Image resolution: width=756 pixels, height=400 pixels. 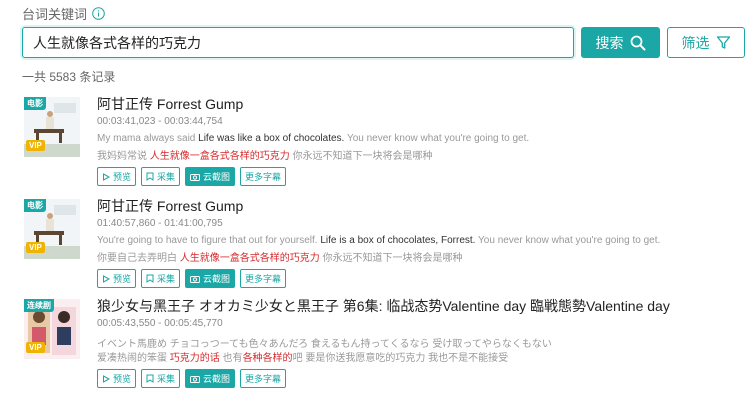 What do you see at coordinates (695, 42) in the screenshot?
I see `filter-button-label: 筛选` at bounding box center [695, 42].